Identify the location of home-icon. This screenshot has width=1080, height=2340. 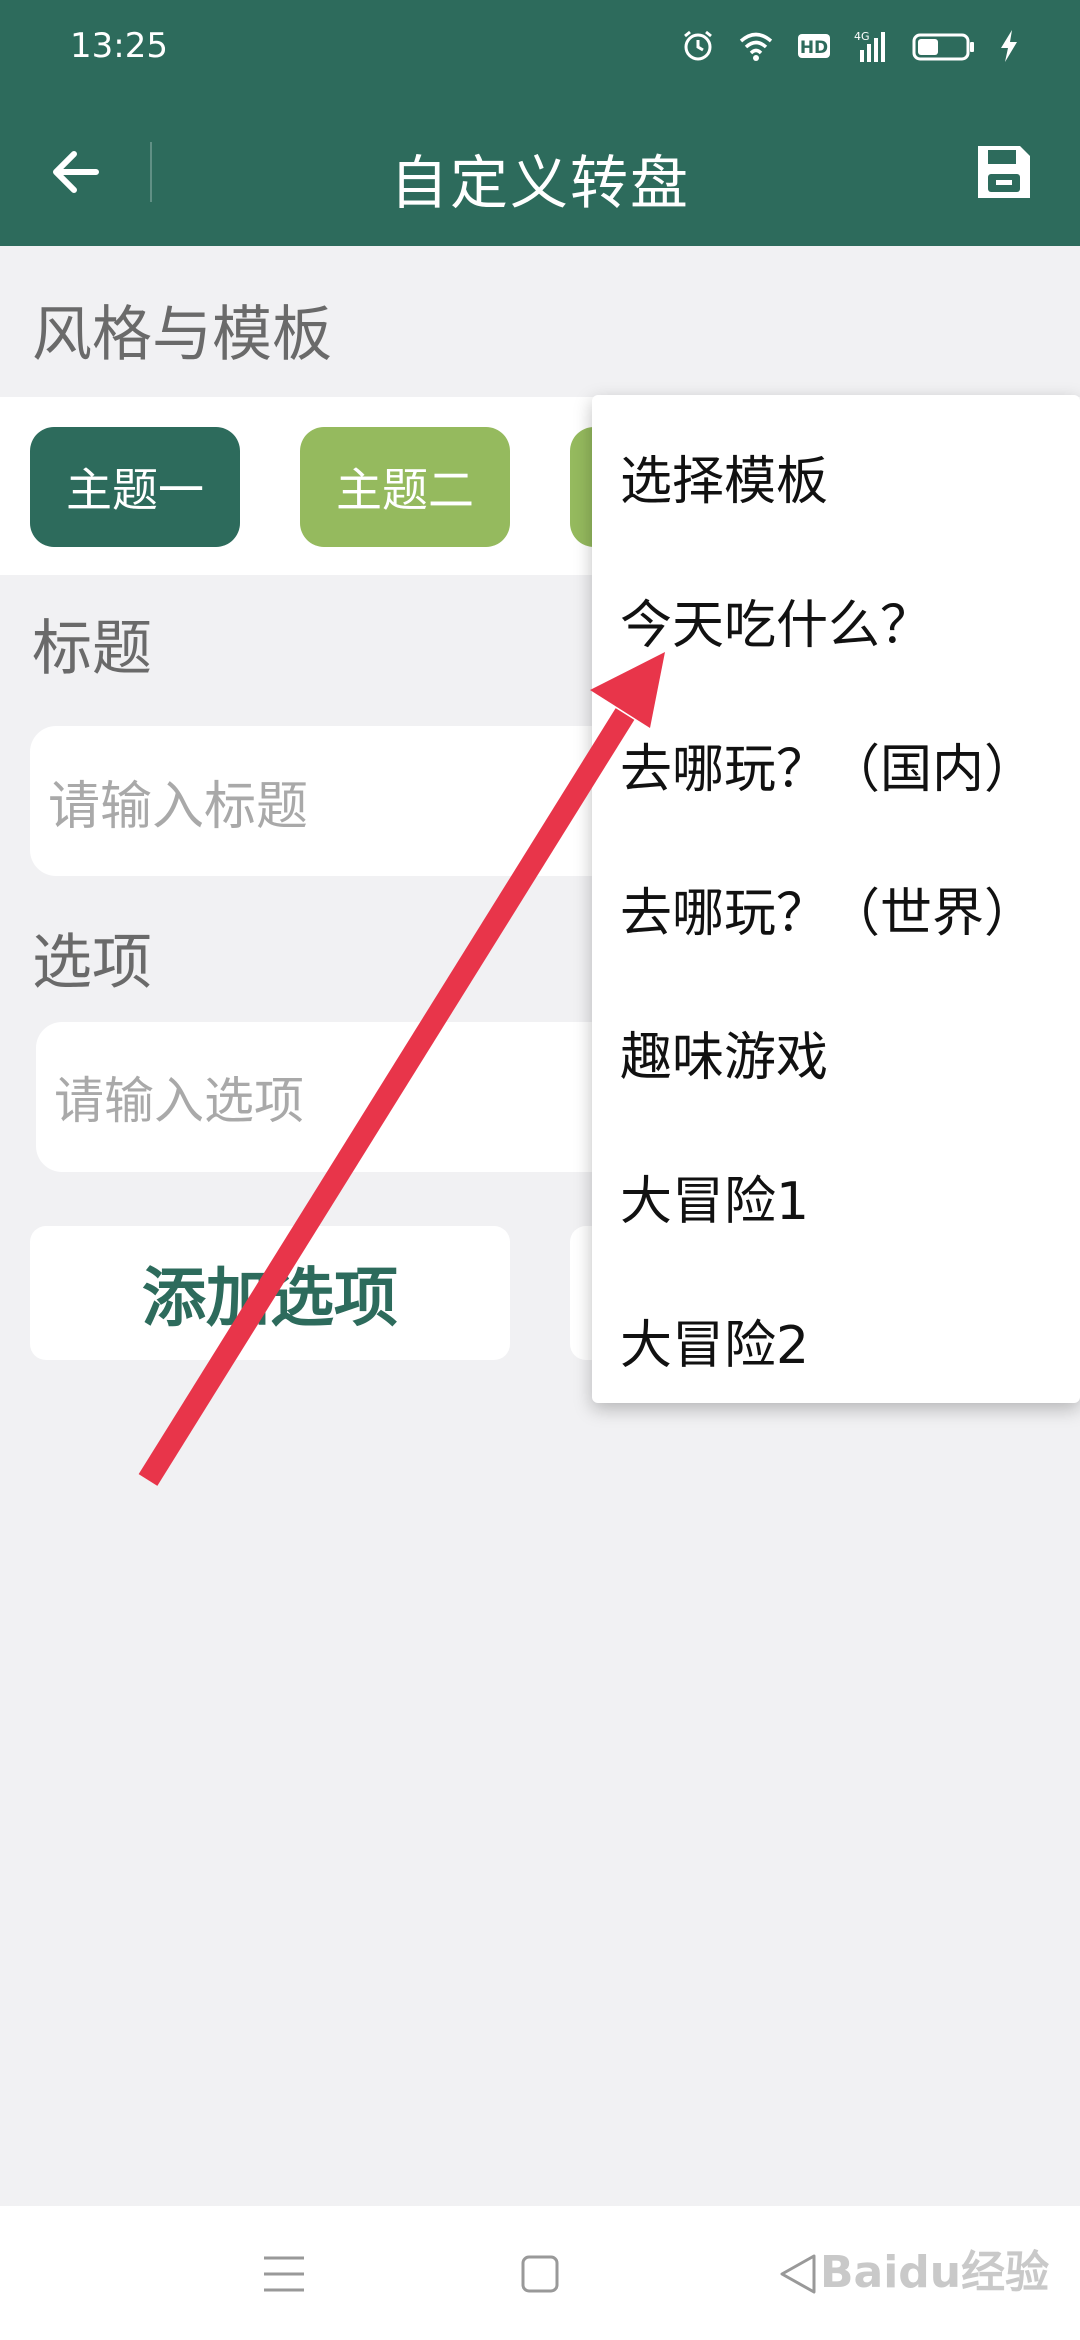
(540, 2274).